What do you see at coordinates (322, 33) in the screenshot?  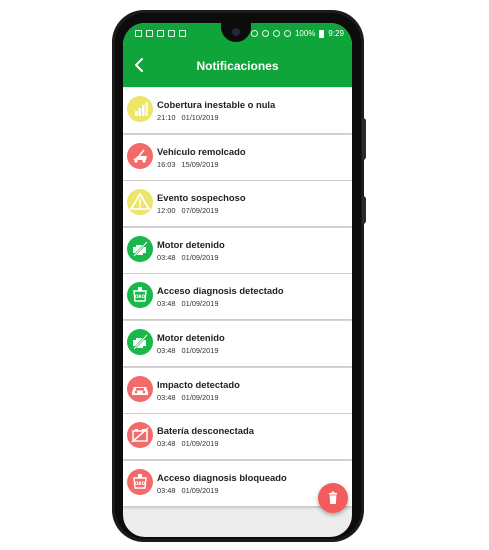 I see `battery-icon` at bounding box center [322, 33].